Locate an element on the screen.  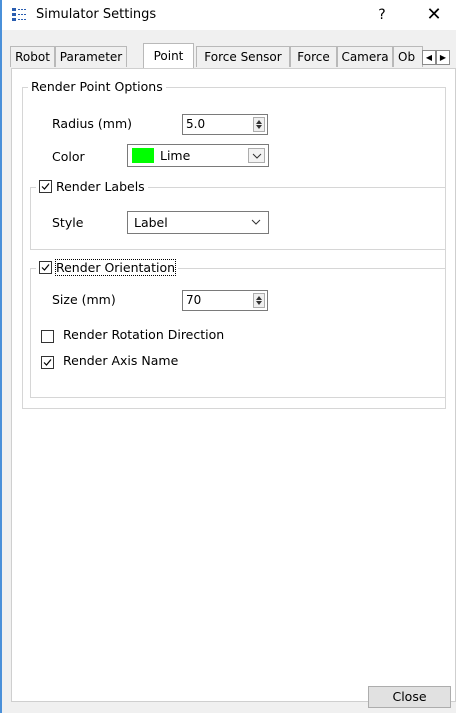
render-point-options-legend: Render Point Options is located at coordinates (97, 86).